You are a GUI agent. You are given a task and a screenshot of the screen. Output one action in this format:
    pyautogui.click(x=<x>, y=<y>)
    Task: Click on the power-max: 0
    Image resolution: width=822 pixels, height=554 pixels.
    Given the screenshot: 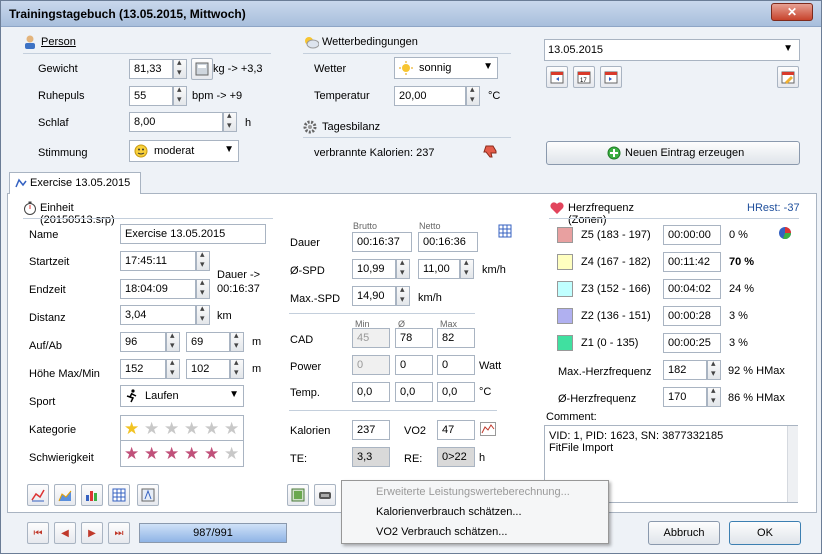 What is the action you would take?
    pyautogui.click(x=456, y=365)
    